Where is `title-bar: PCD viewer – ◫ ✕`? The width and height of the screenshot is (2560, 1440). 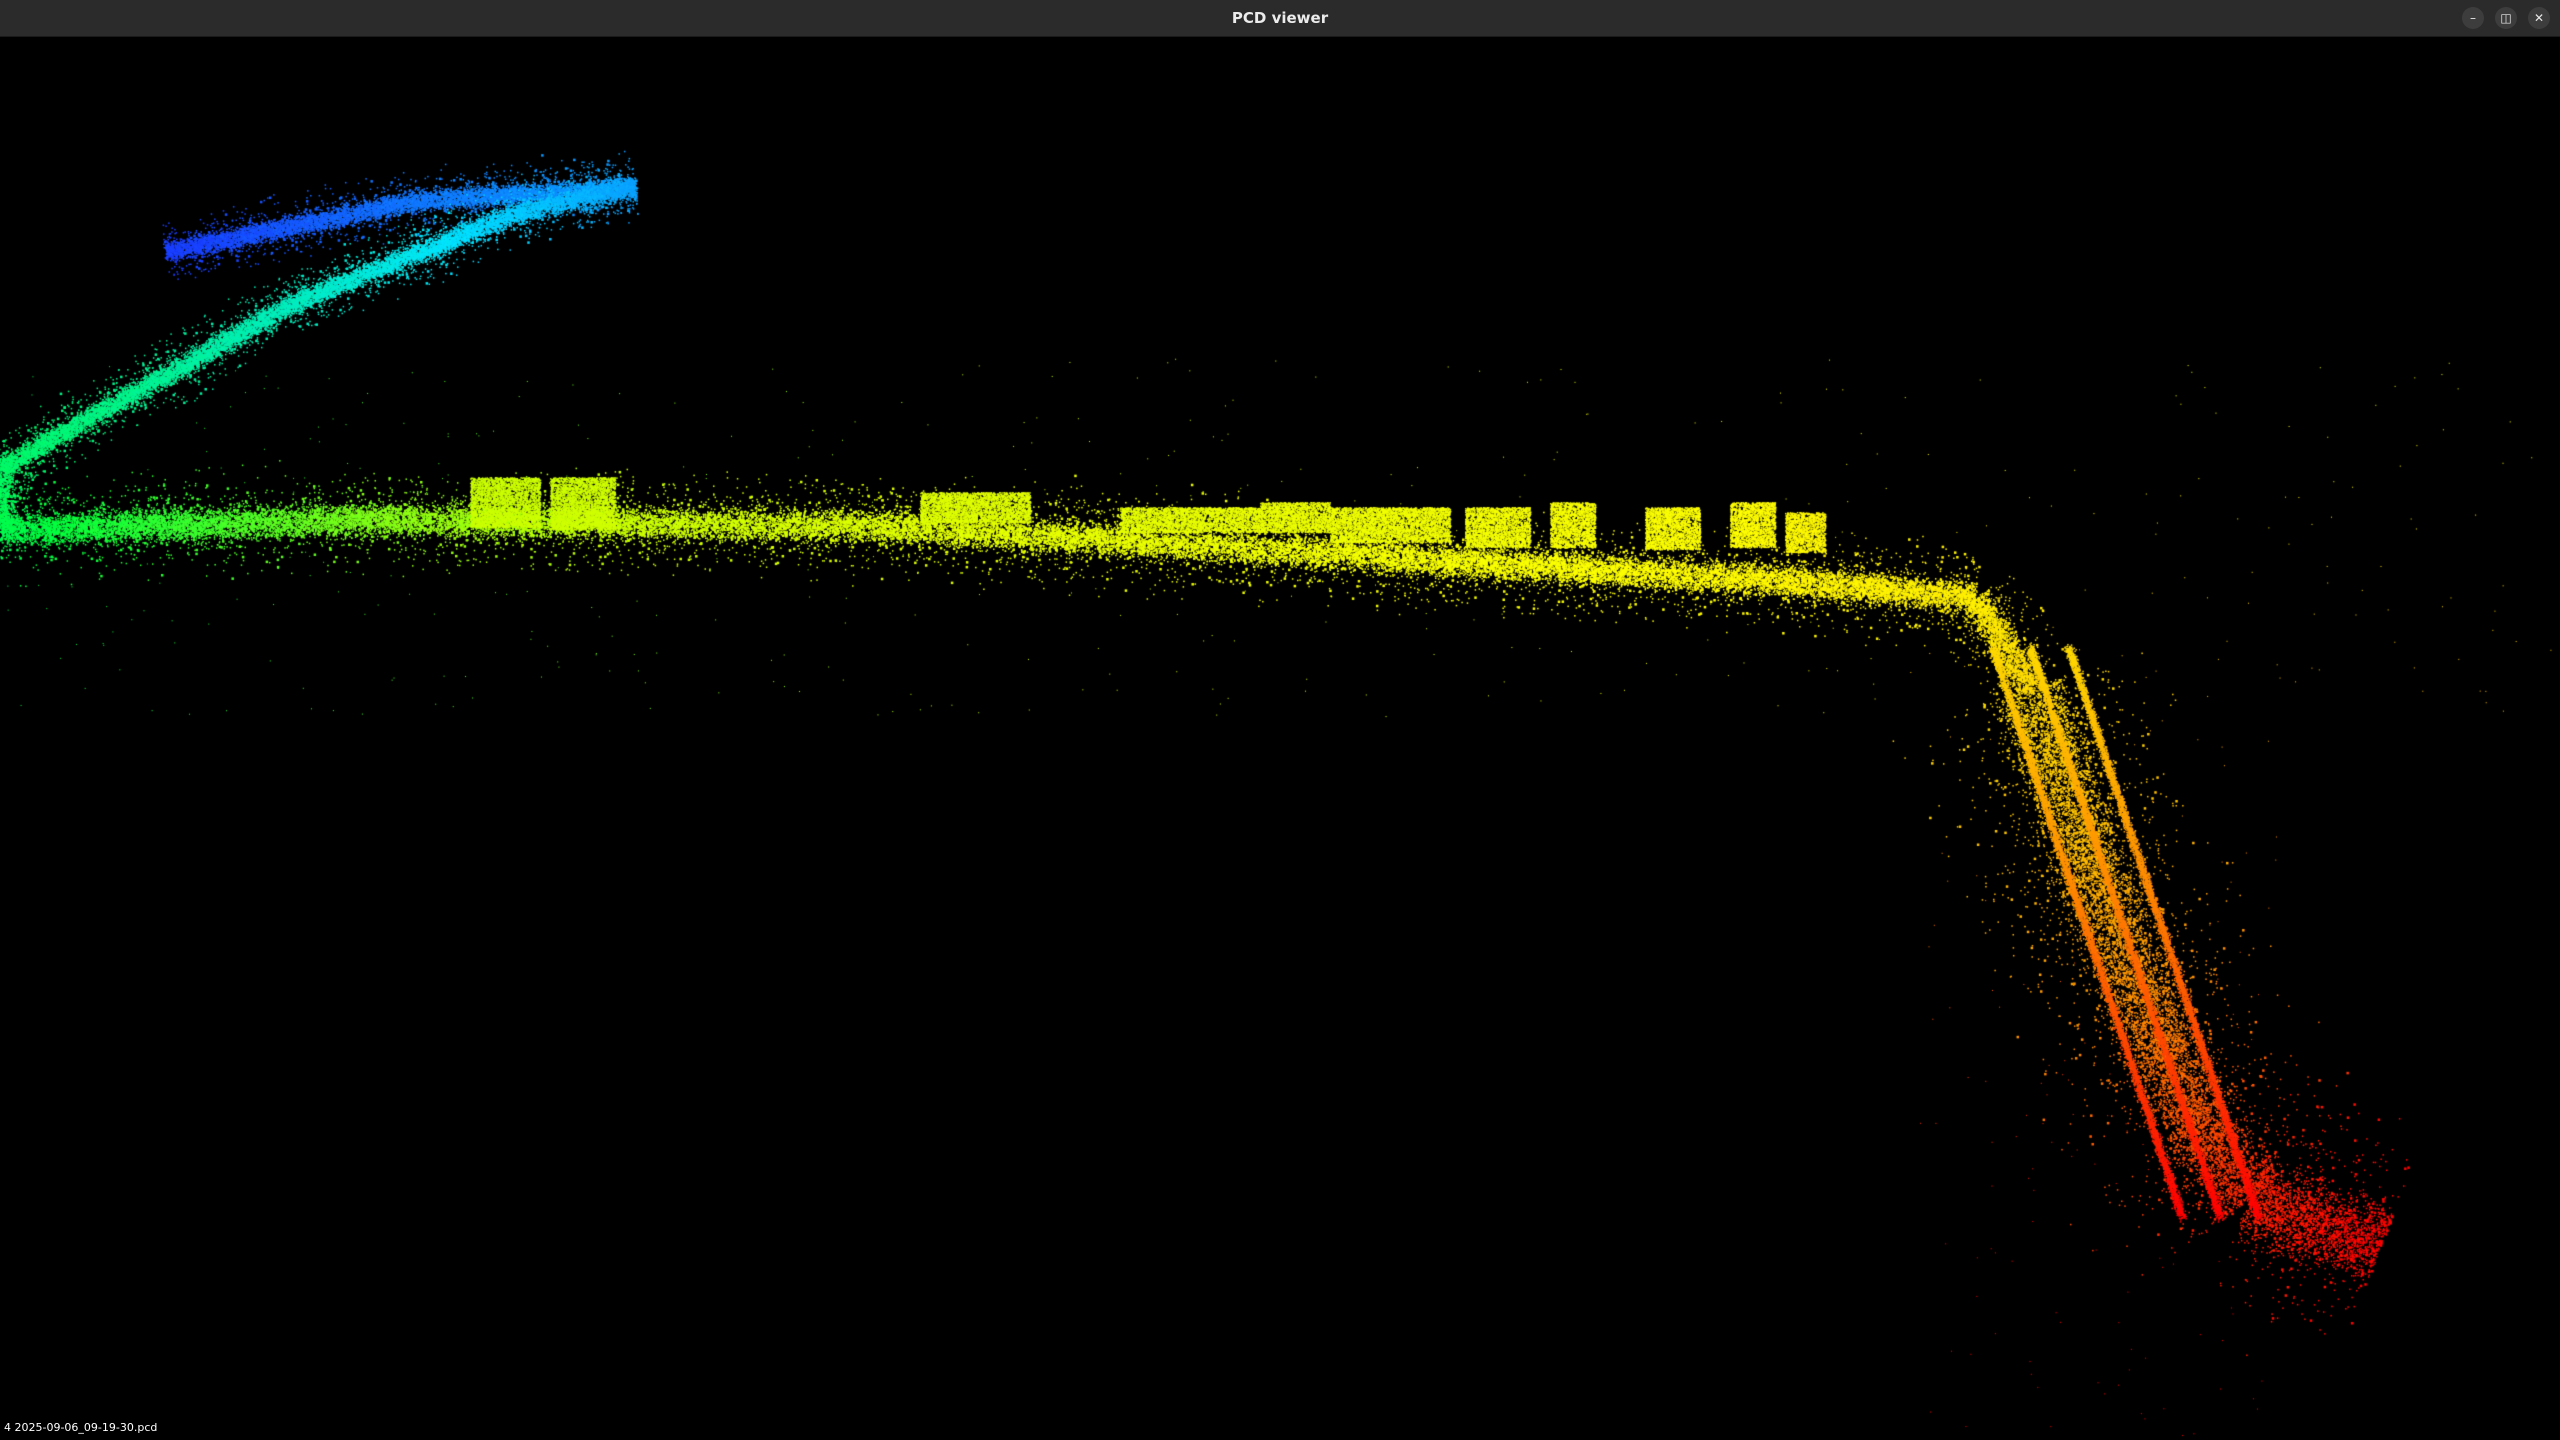
title-bar: PCD viewer – ◫ ✕ is located at coordinates (1280, 18).